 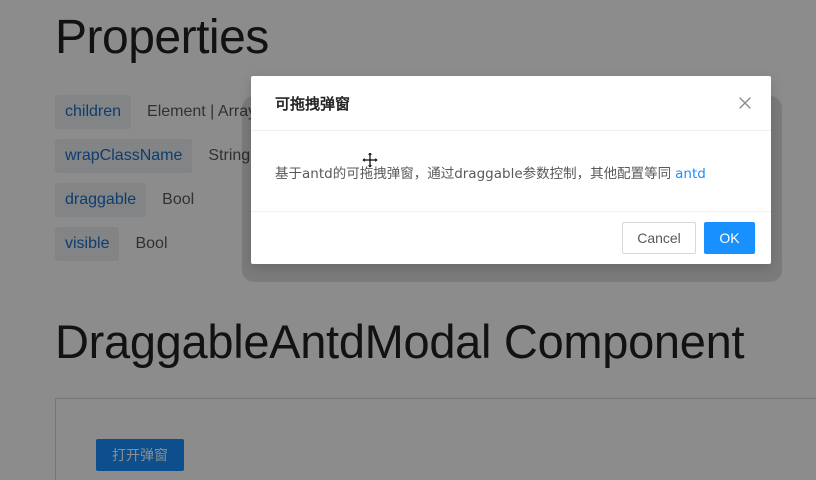 What do you see at coordinates (745, 103) in the screenshot?
I see `close-icon` at bounding box center [745, 103].